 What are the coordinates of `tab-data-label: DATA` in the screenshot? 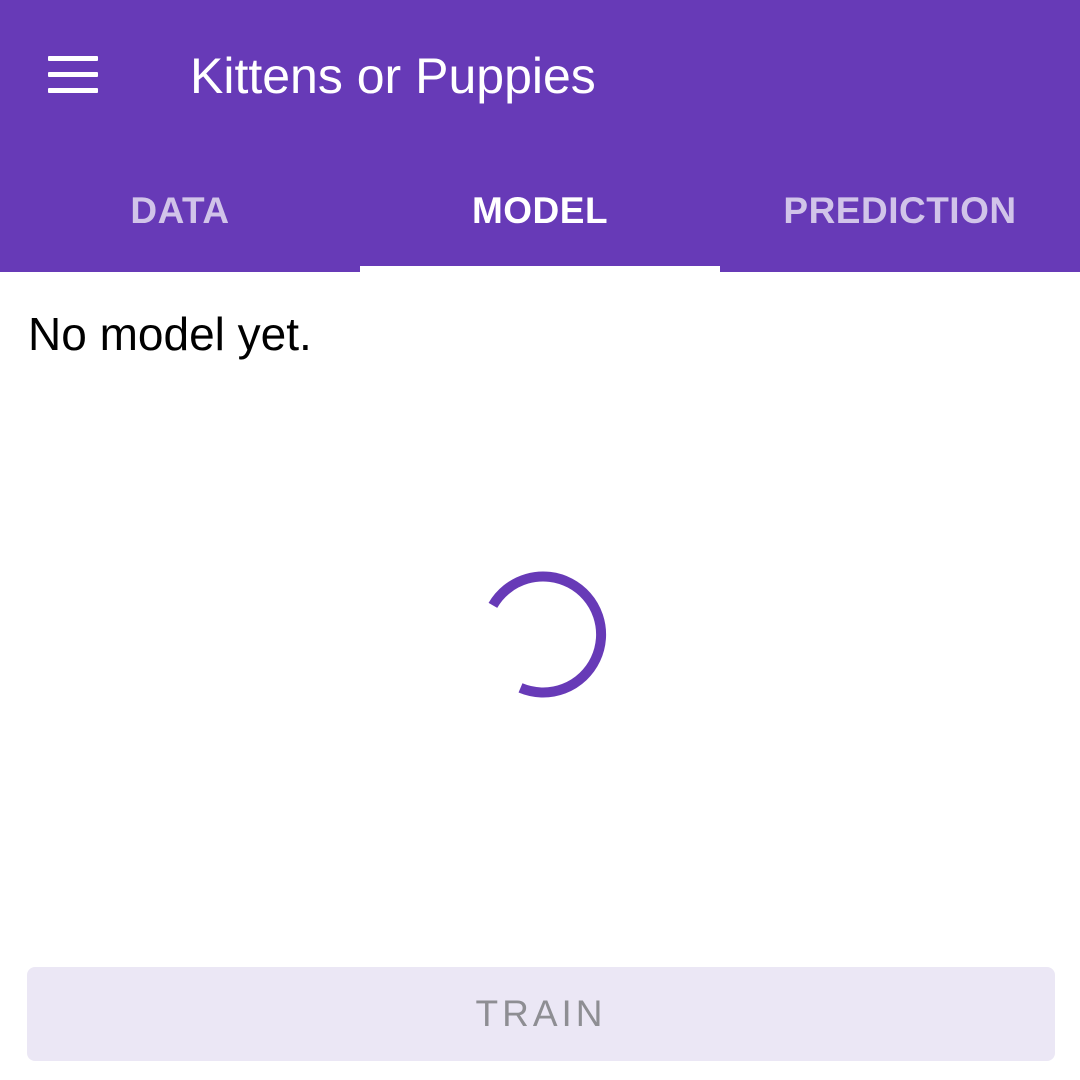 It's located at (180, 210).